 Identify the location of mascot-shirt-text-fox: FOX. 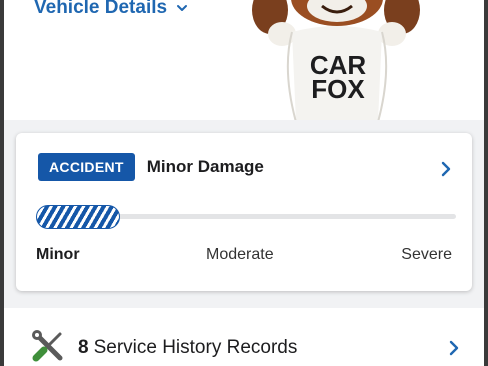
(338, 89).